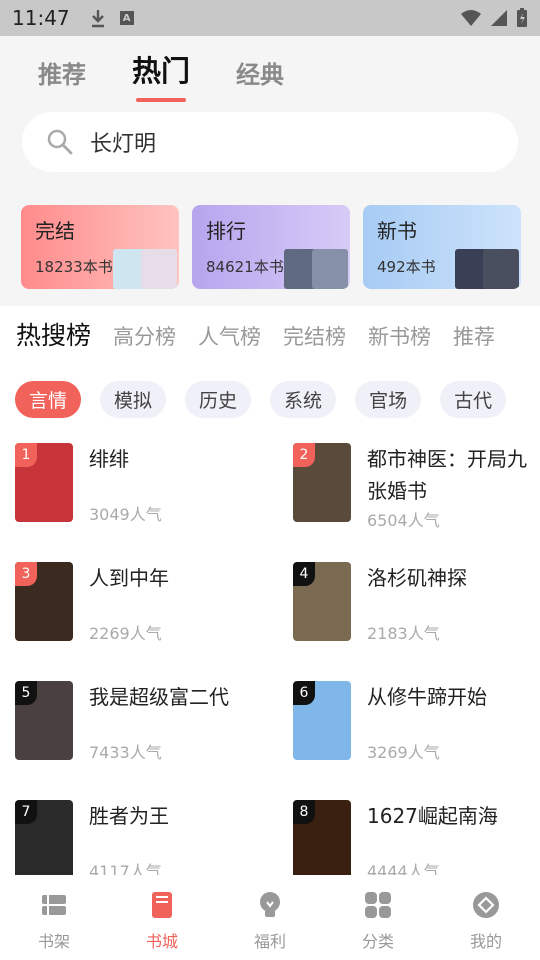 Image resolution: width=540 pixels, height=960 pixels. What do you see at coordinates (303, 399) in the screenshot?
I see `chip-system: 系统` at bounding box center [303, 399].